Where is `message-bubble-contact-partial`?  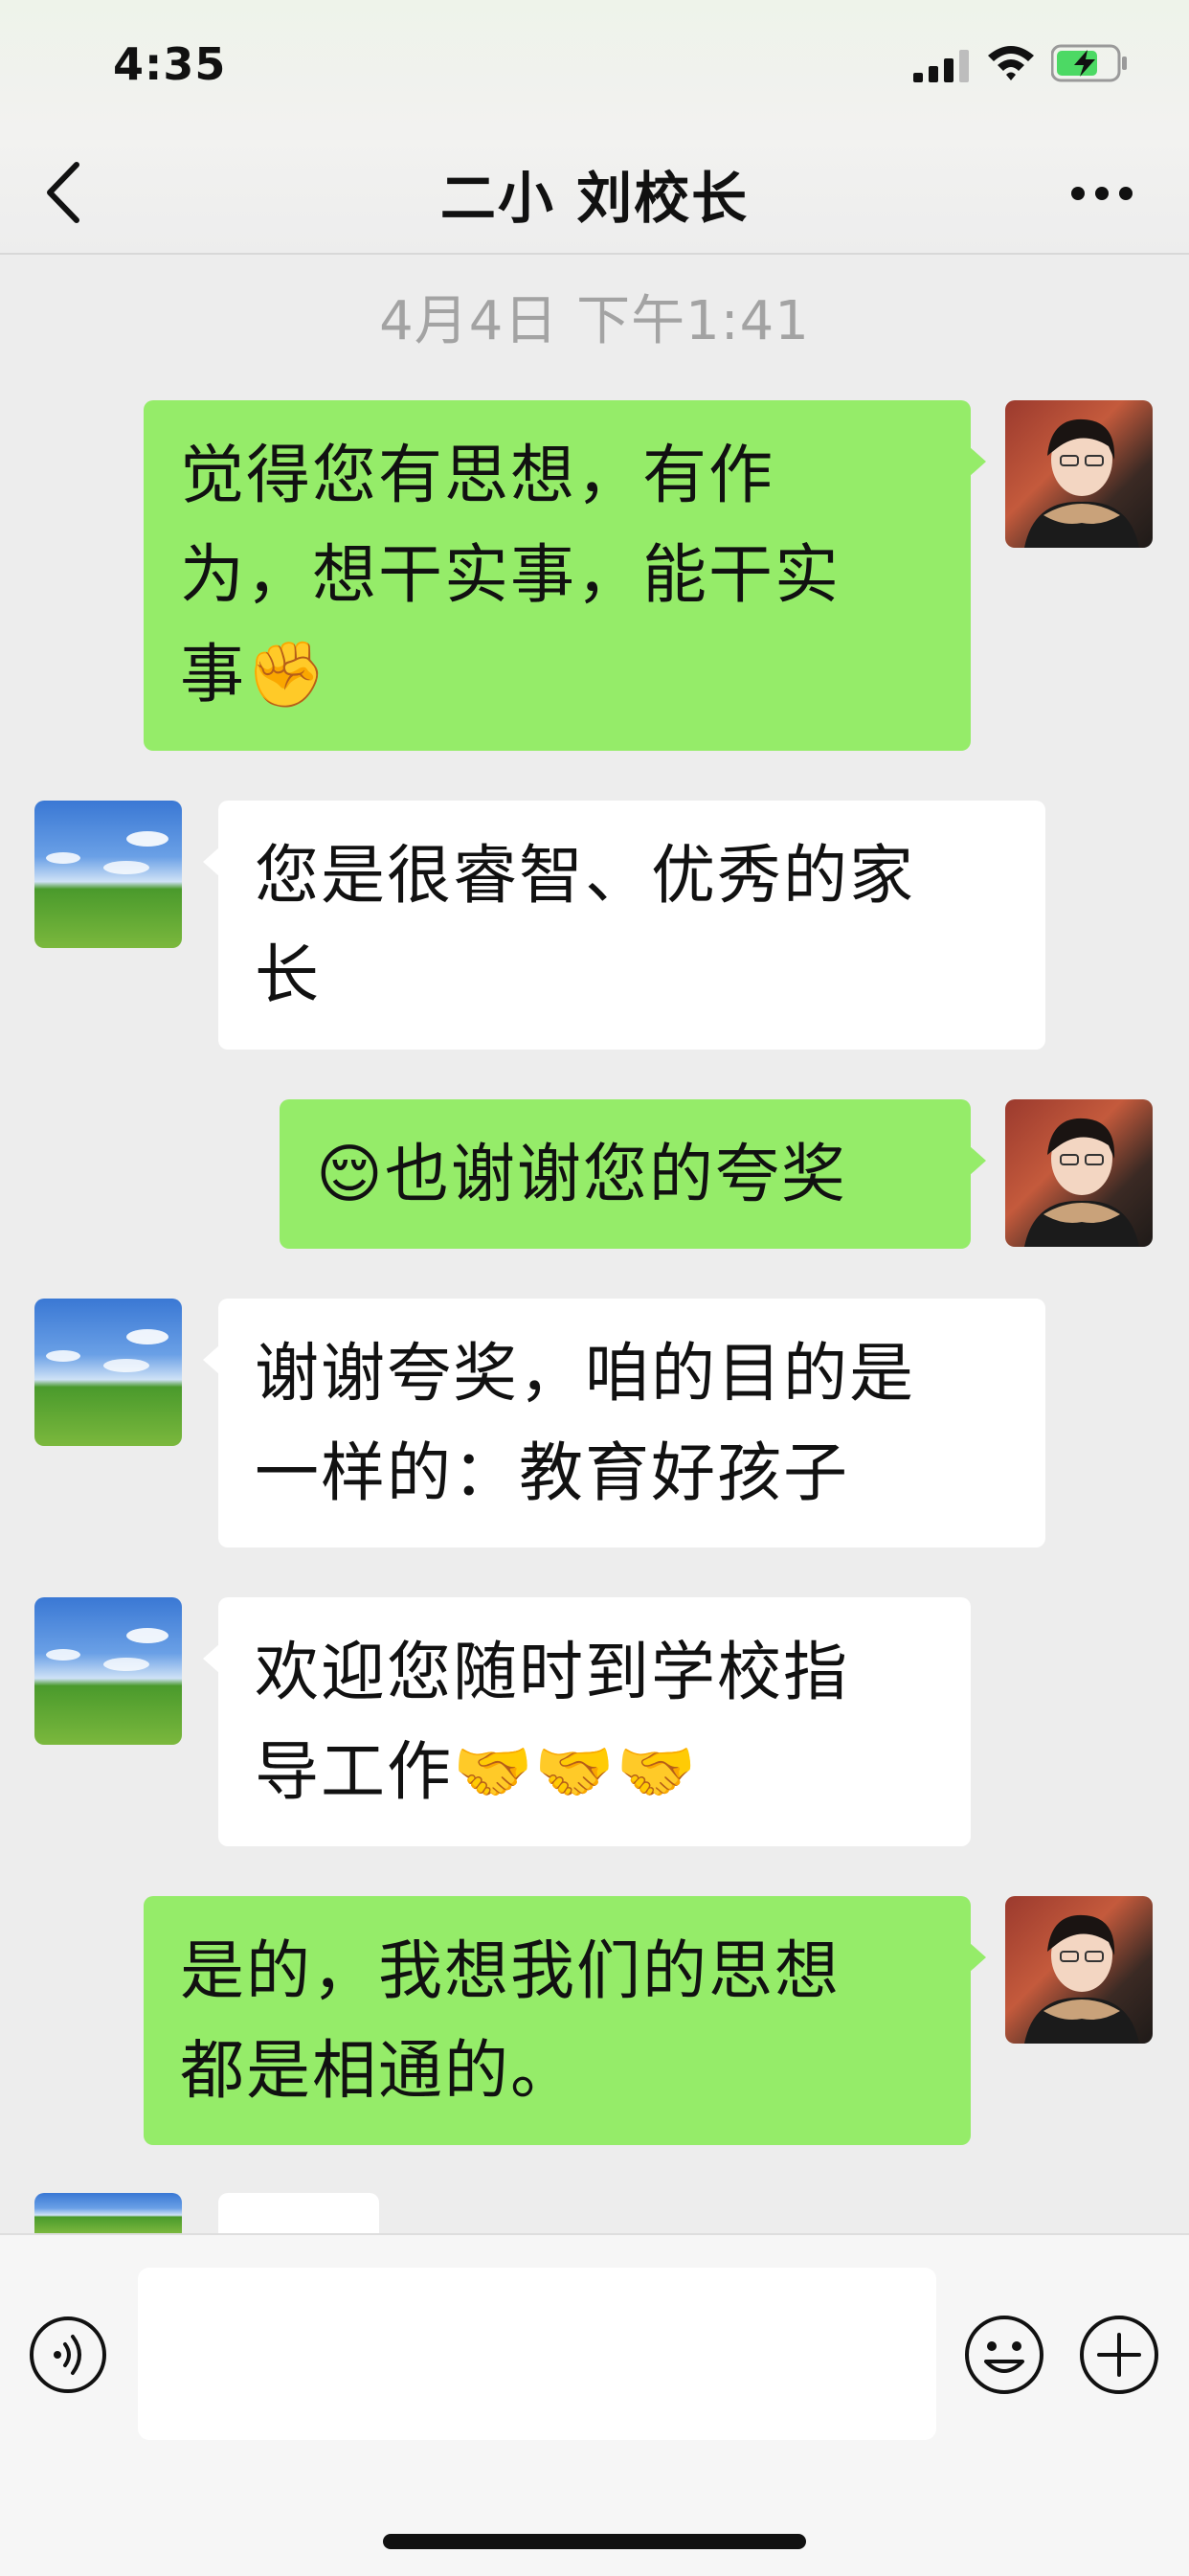
message-bubble-contact-partial is located at coordinates (298, 2213).